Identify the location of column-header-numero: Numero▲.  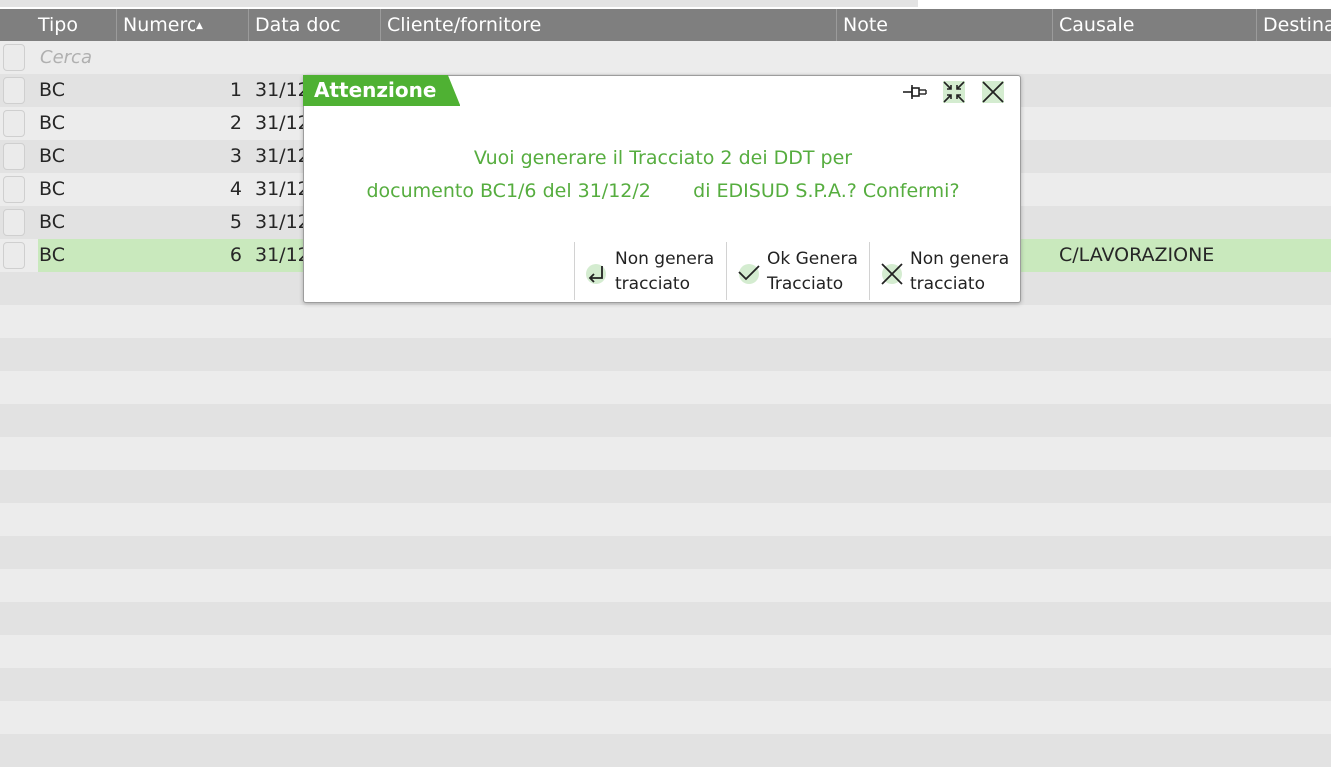
(183, 25).